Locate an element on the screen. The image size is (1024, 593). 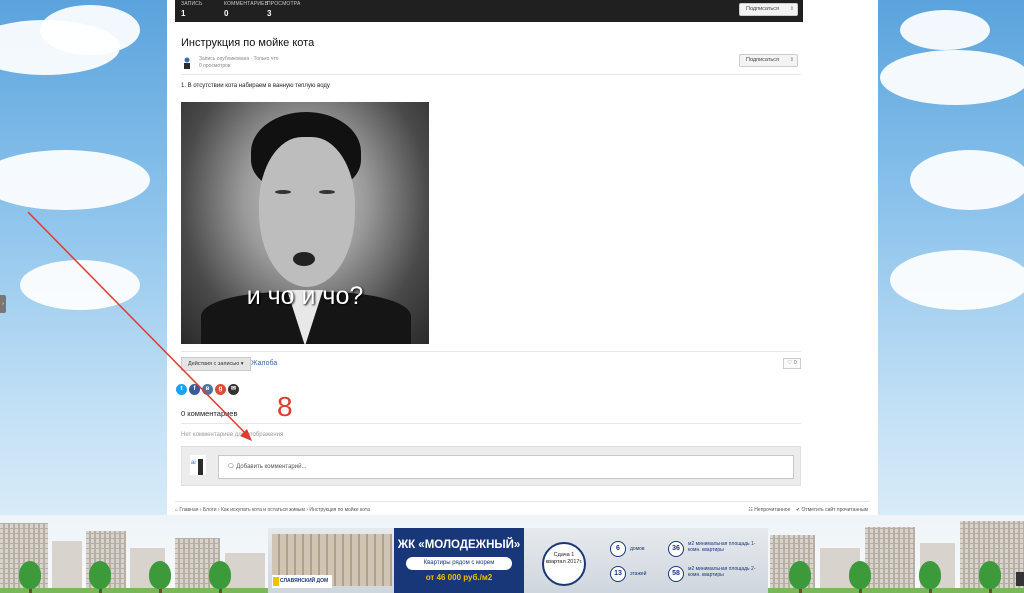
ad-stat-text: домов is located at coordinates (637, 549).